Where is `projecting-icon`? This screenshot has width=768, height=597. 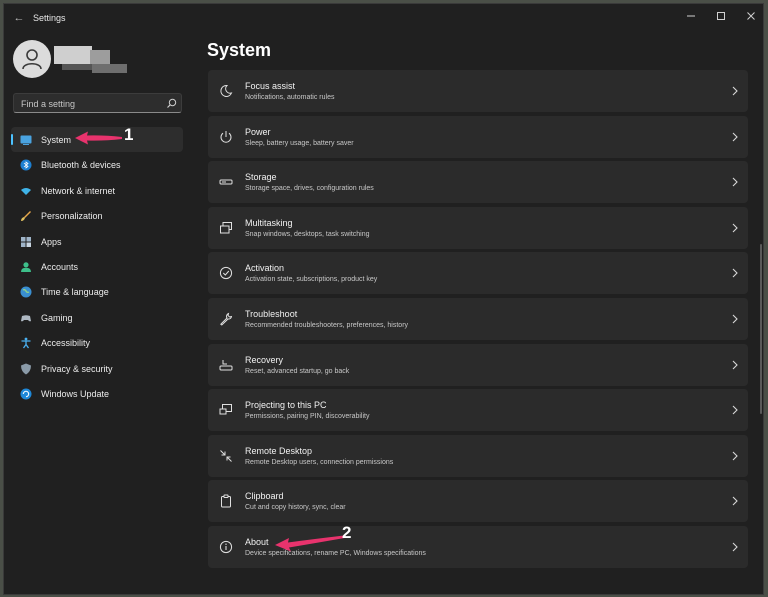
projecting-icon is located at coordinates (225, 409).